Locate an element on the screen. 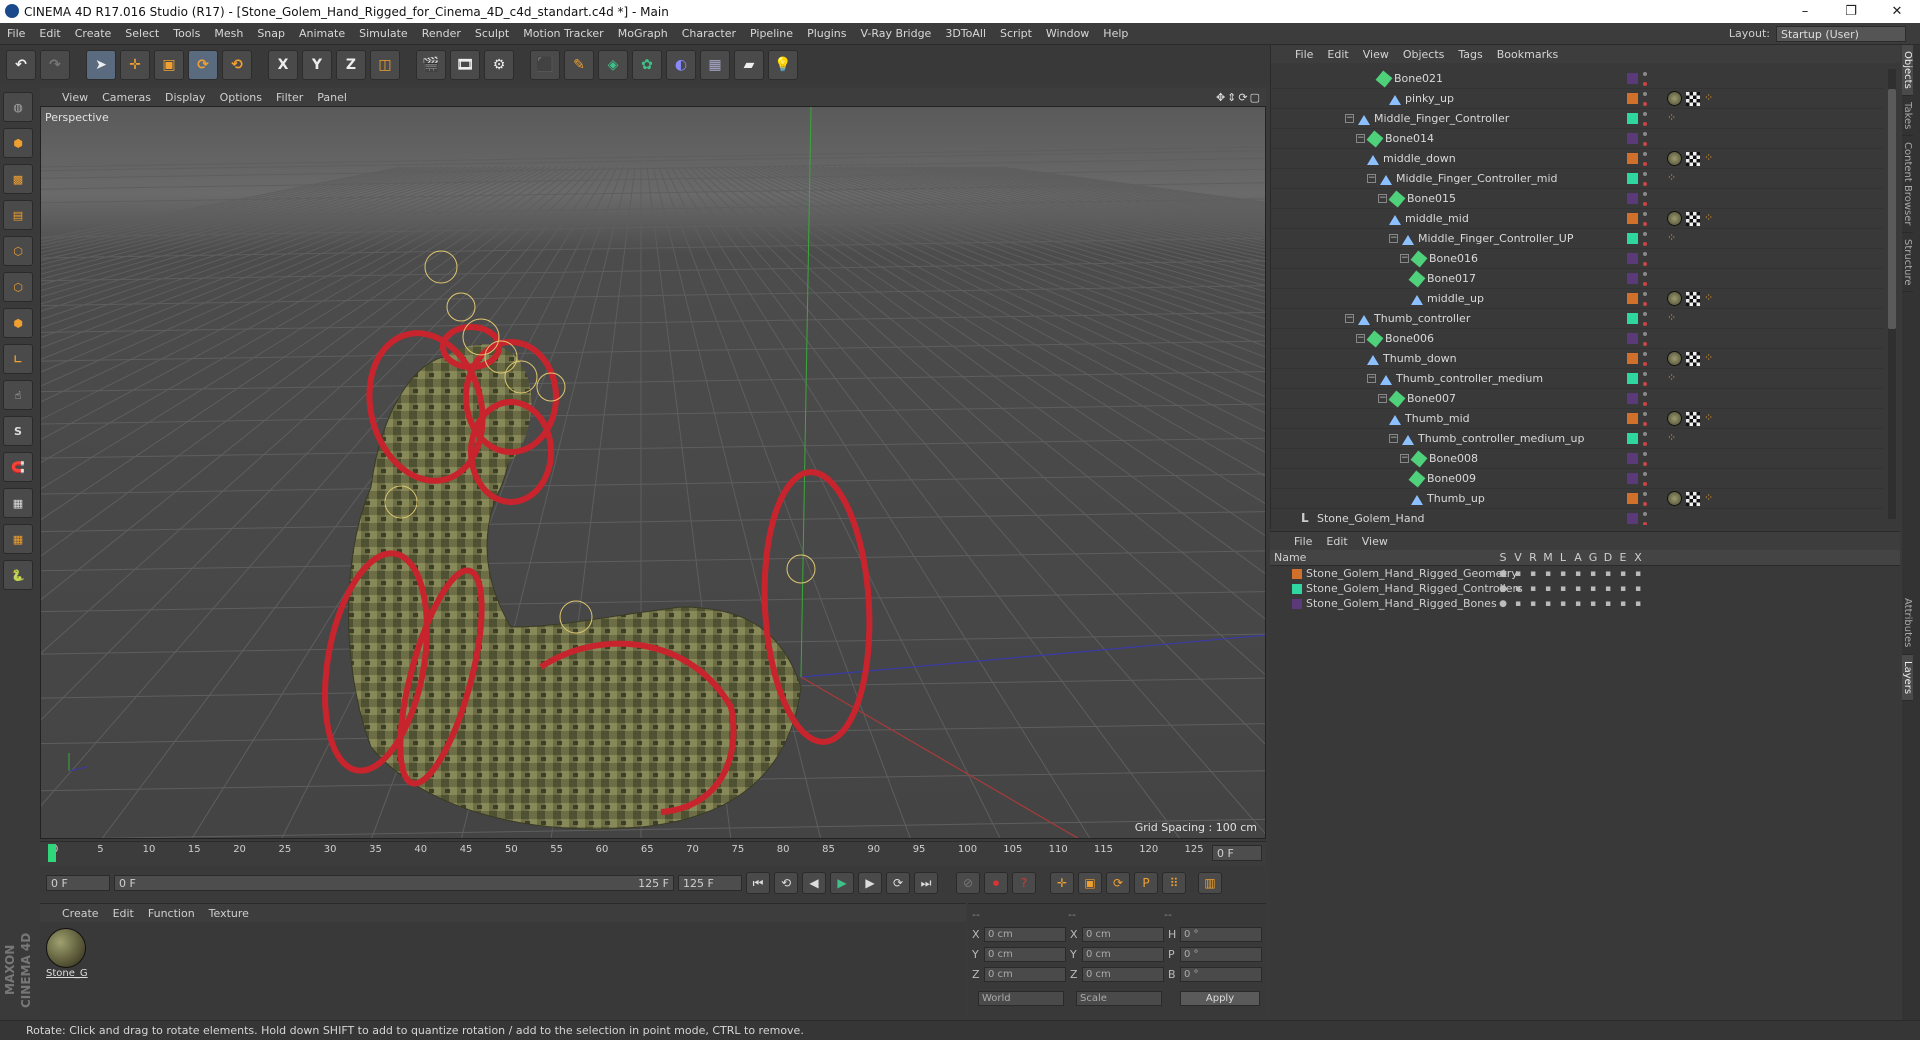 This screenshot has width=1920, height=1040. coord-field: 0 cm is located at coordinates (1123, 974).